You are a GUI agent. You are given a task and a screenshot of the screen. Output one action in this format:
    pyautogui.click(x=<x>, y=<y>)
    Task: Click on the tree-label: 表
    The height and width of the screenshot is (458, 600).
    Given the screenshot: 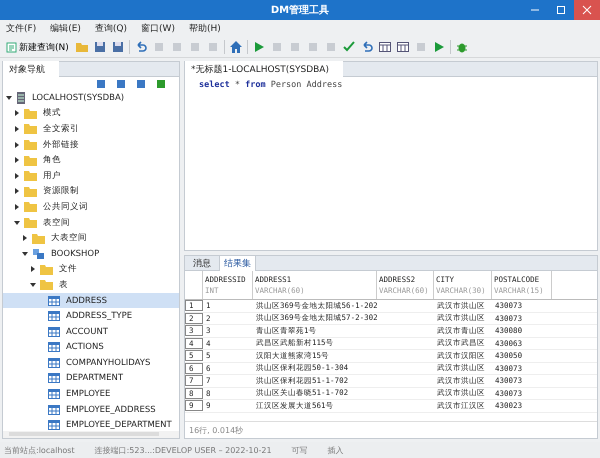 What is the action you would take?
    pyautogui.click(x=63, y=284)
    